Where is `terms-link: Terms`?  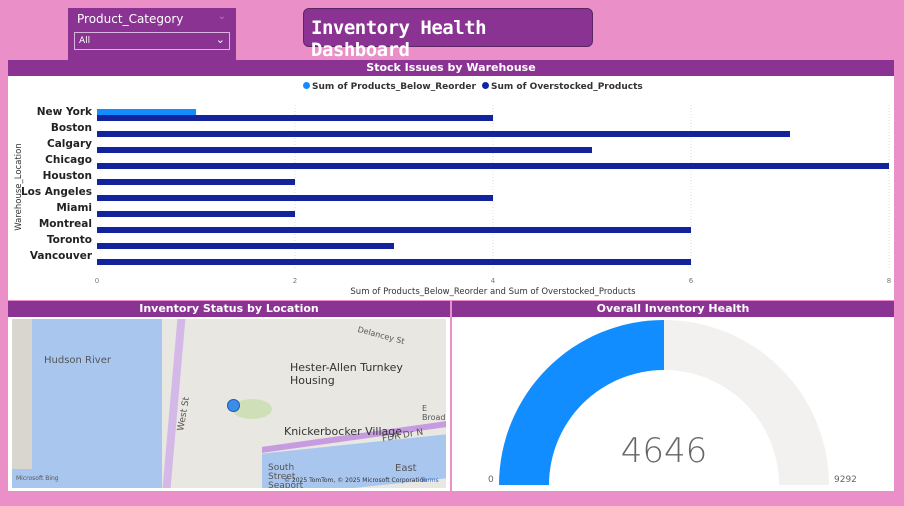
terms-link: Terms is located at coordinates (430, 480).